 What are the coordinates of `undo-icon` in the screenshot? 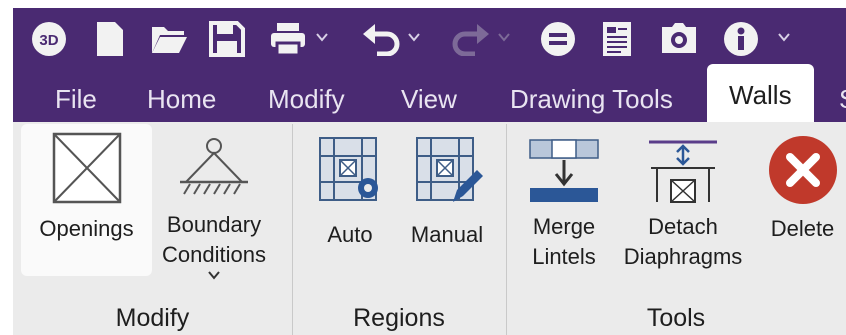 It's located at (381, 40).